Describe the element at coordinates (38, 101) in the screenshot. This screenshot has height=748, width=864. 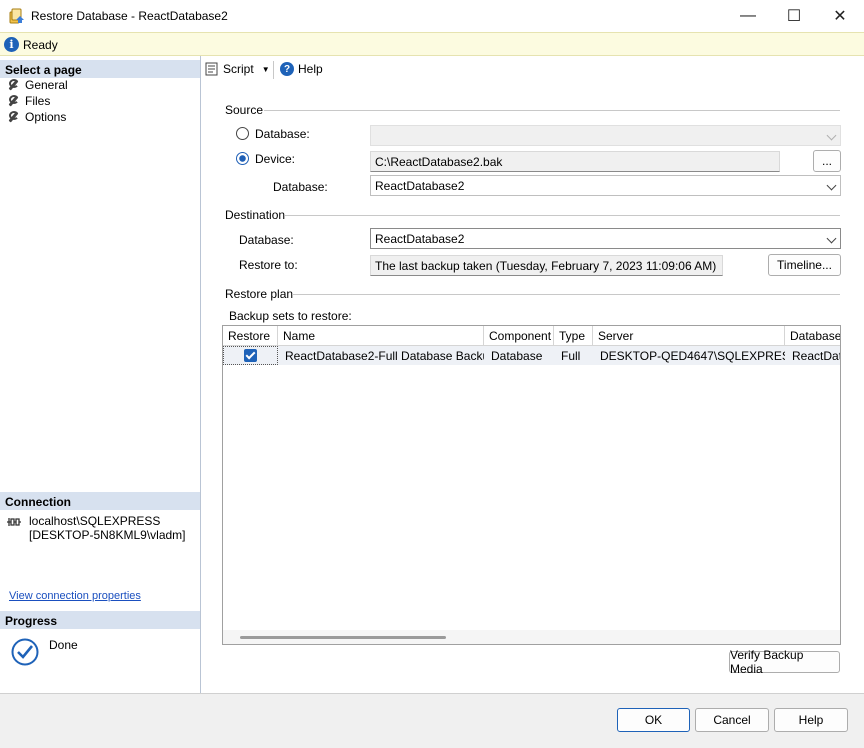
I see `page-files-label: Files` at that location.